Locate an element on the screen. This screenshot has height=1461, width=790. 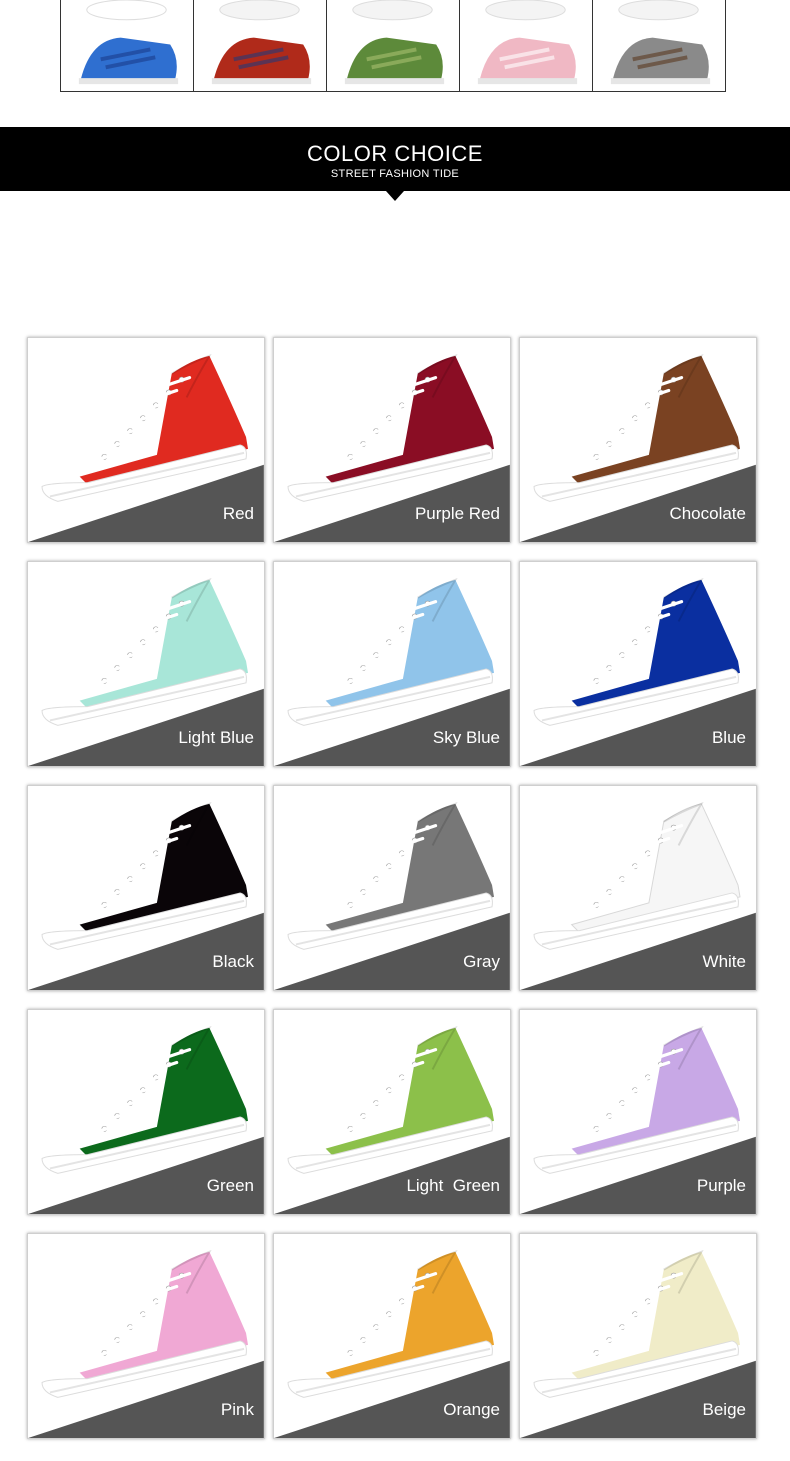
color-label: Green is located at coordinates (230, 1185).